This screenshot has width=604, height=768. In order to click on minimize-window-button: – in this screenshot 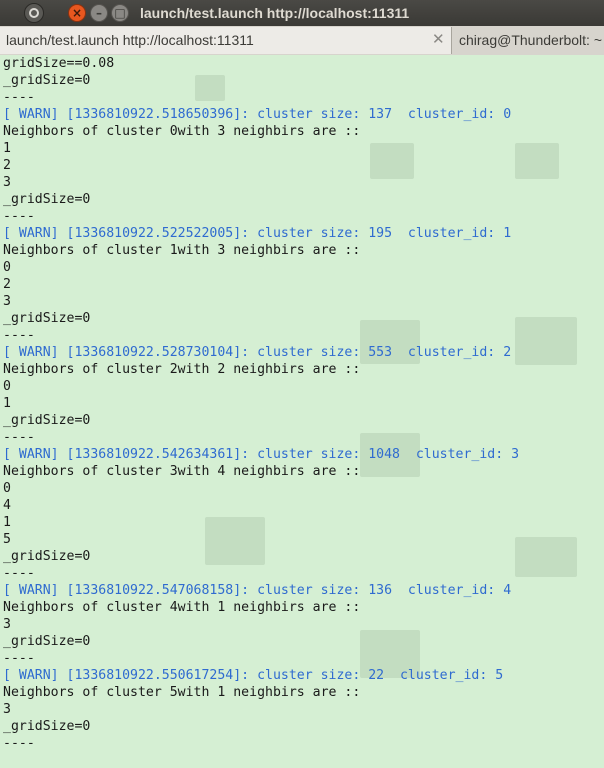, I will do `click(99, 13)`.